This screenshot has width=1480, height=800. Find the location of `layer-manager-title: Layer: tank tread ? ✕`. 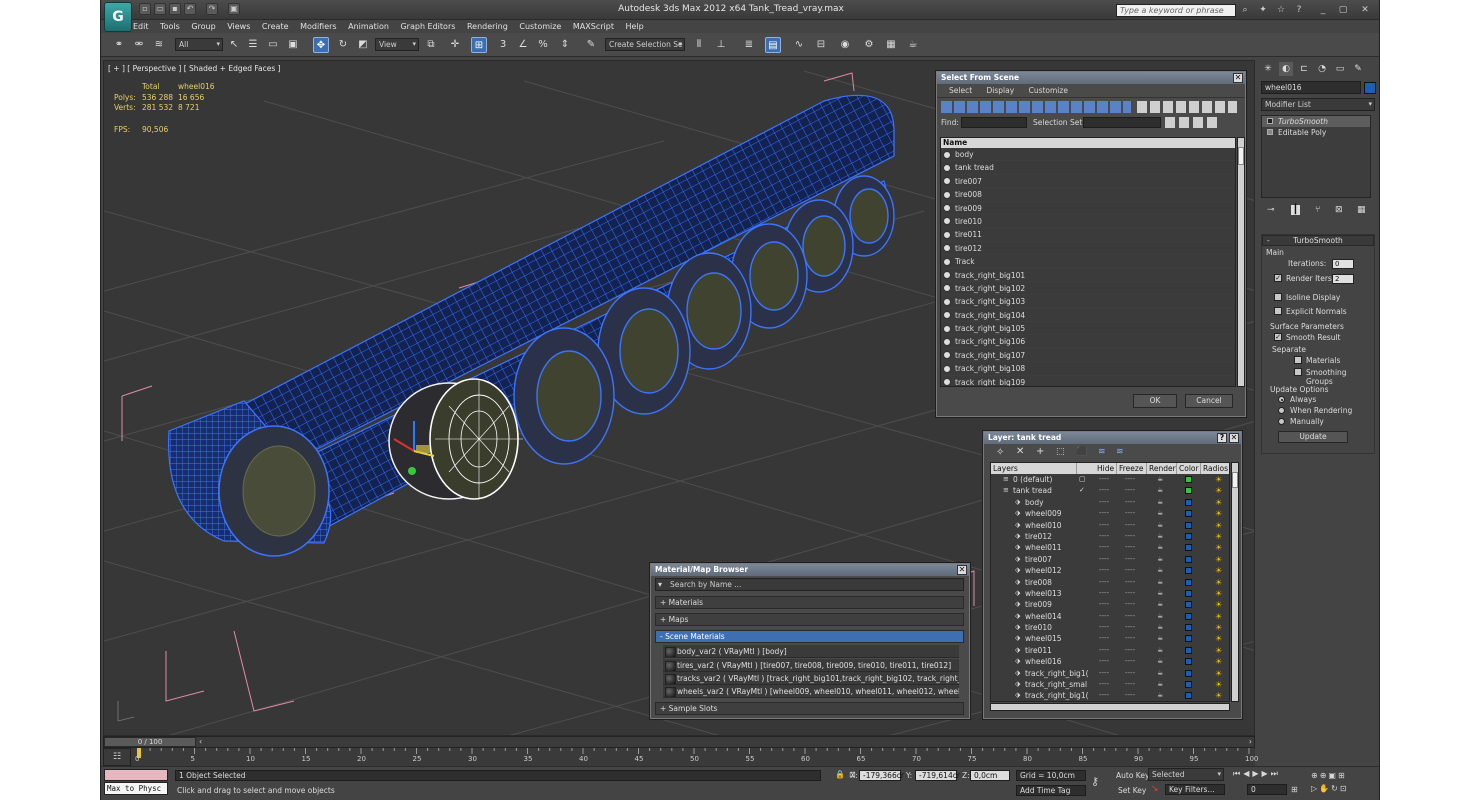

layer-manager-title: Layer: tank tread ? ✕ is located at coordinates (1112, 438).